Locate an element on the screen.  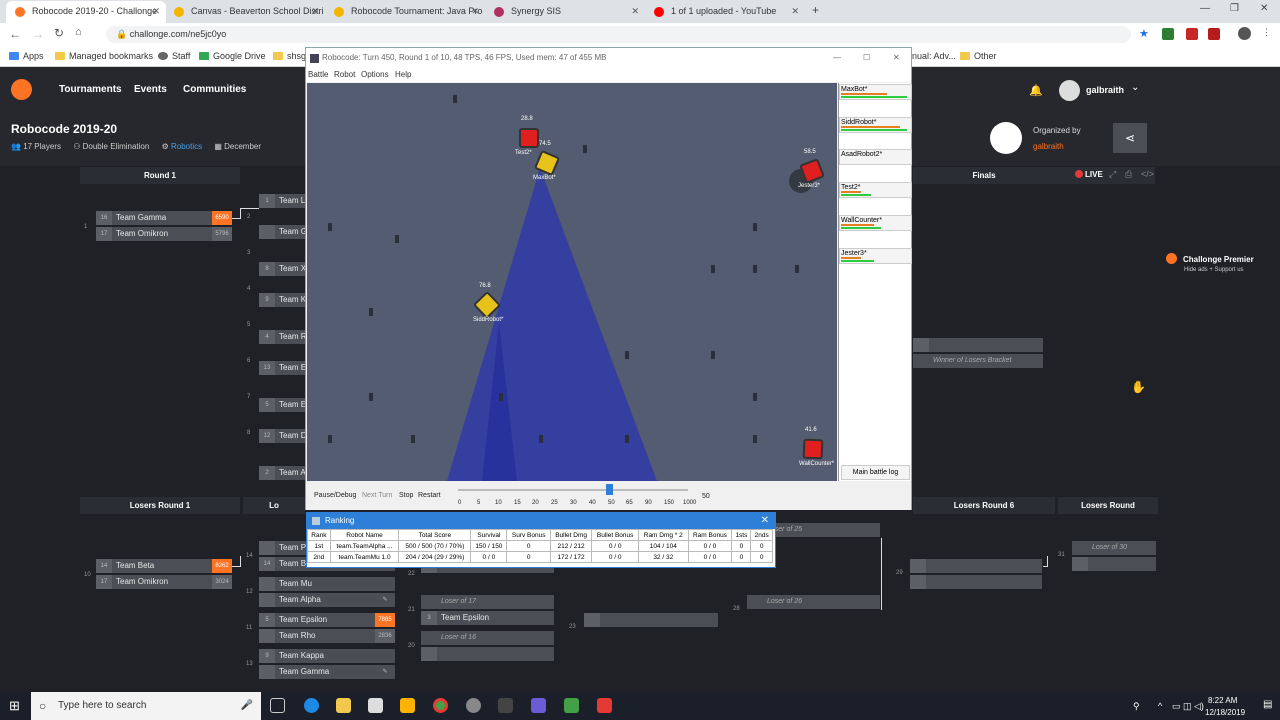
mail-icon is located at coordinates (375, 705).